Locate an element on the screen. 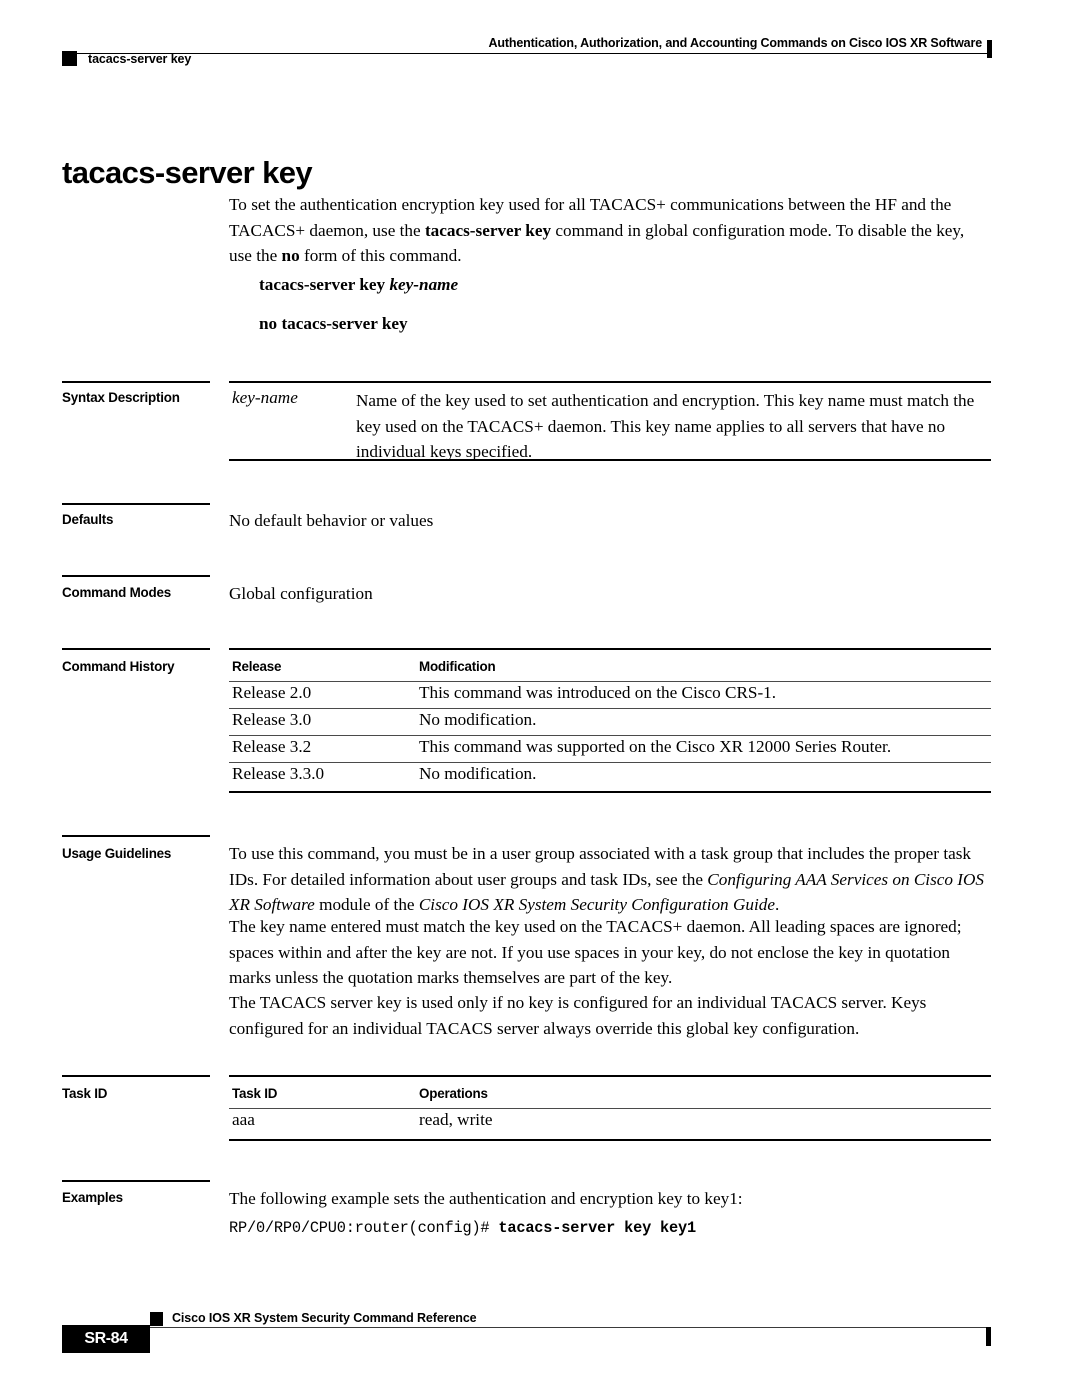  footer-black-square-bullet-icon is located at coordinates (156, 1319).